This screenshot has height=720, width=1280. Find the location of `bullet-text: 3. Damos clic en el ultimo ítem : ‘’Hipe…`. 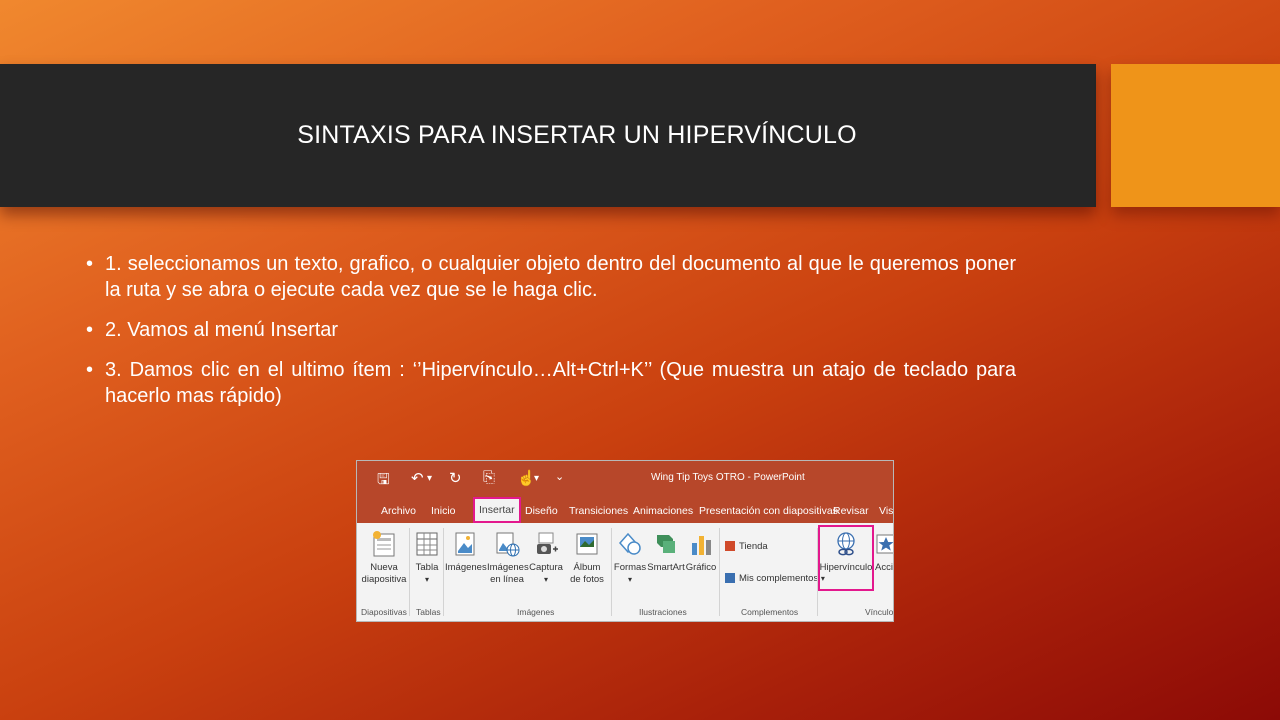

bullet-text: 3. Damos clic en el ultimo ítem : ‘’Hipe… is located at coordinates (560, 383).